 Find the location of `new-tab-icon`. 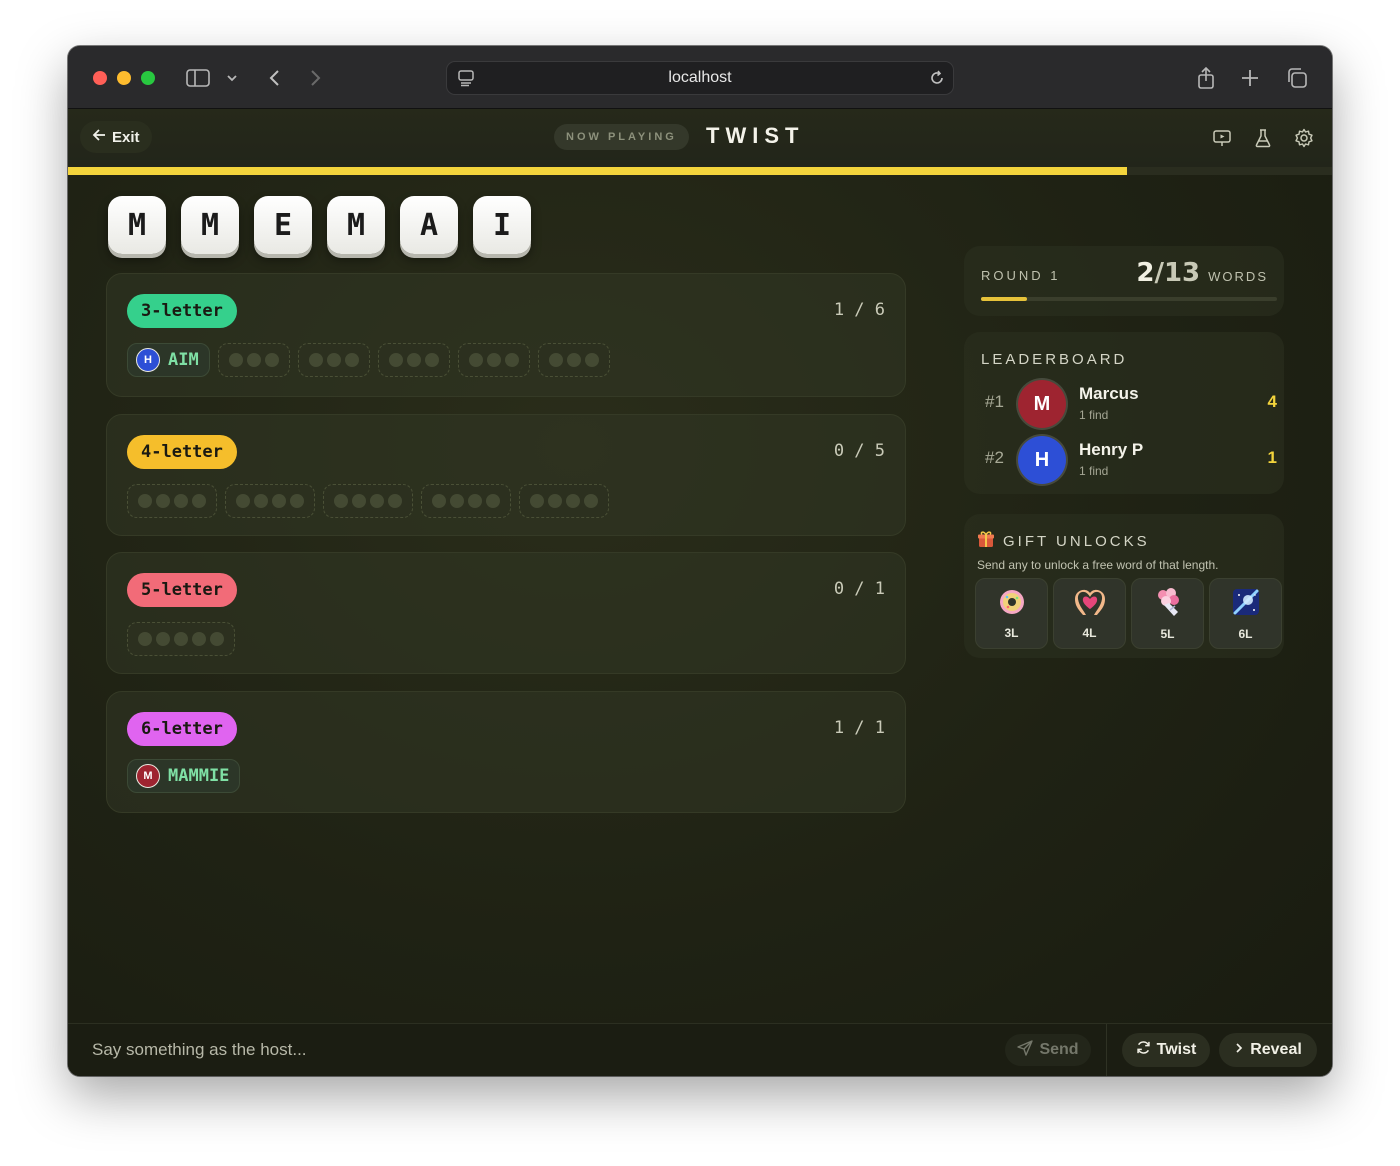

new-tab-icon is located at coordinates (1250, 78).